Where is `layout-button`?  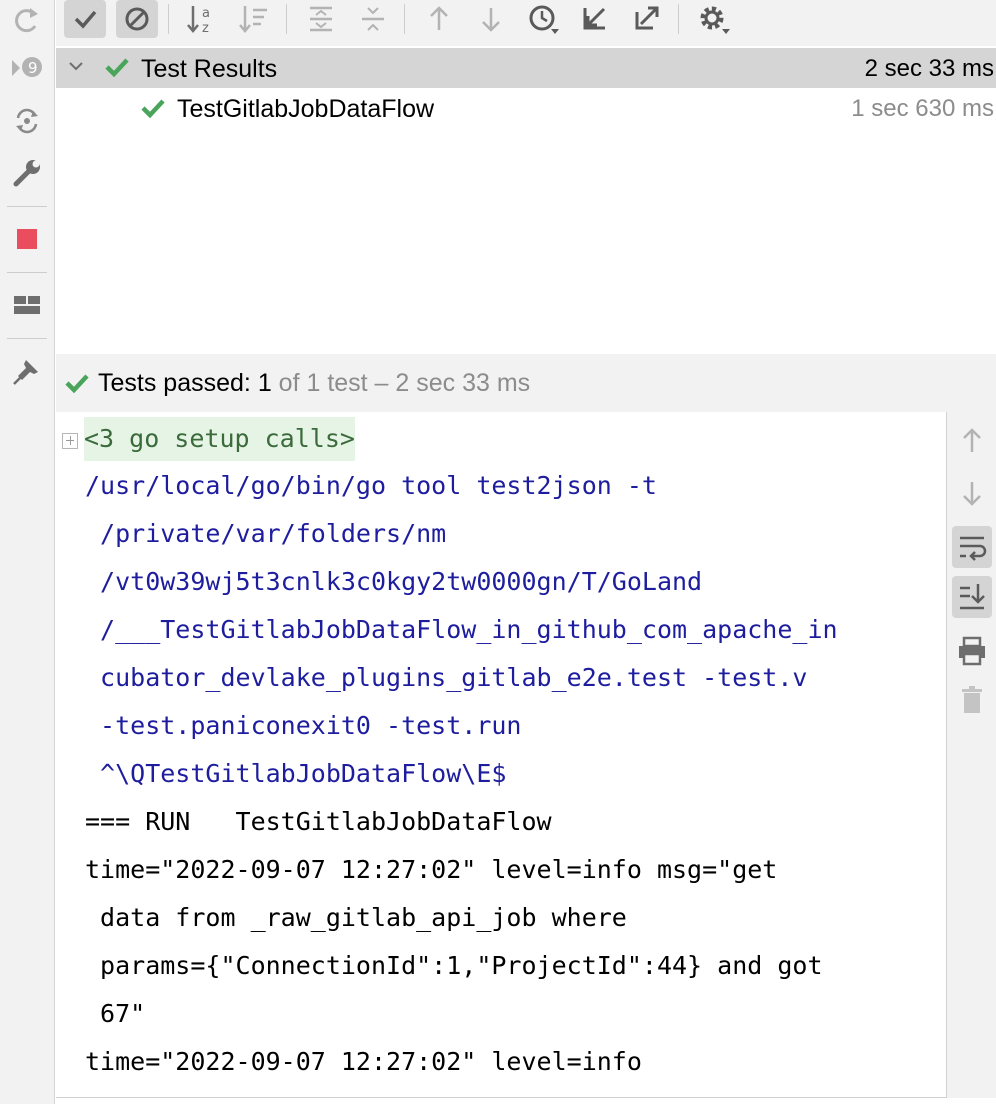
layout-button is located at coordinates (27, 305).